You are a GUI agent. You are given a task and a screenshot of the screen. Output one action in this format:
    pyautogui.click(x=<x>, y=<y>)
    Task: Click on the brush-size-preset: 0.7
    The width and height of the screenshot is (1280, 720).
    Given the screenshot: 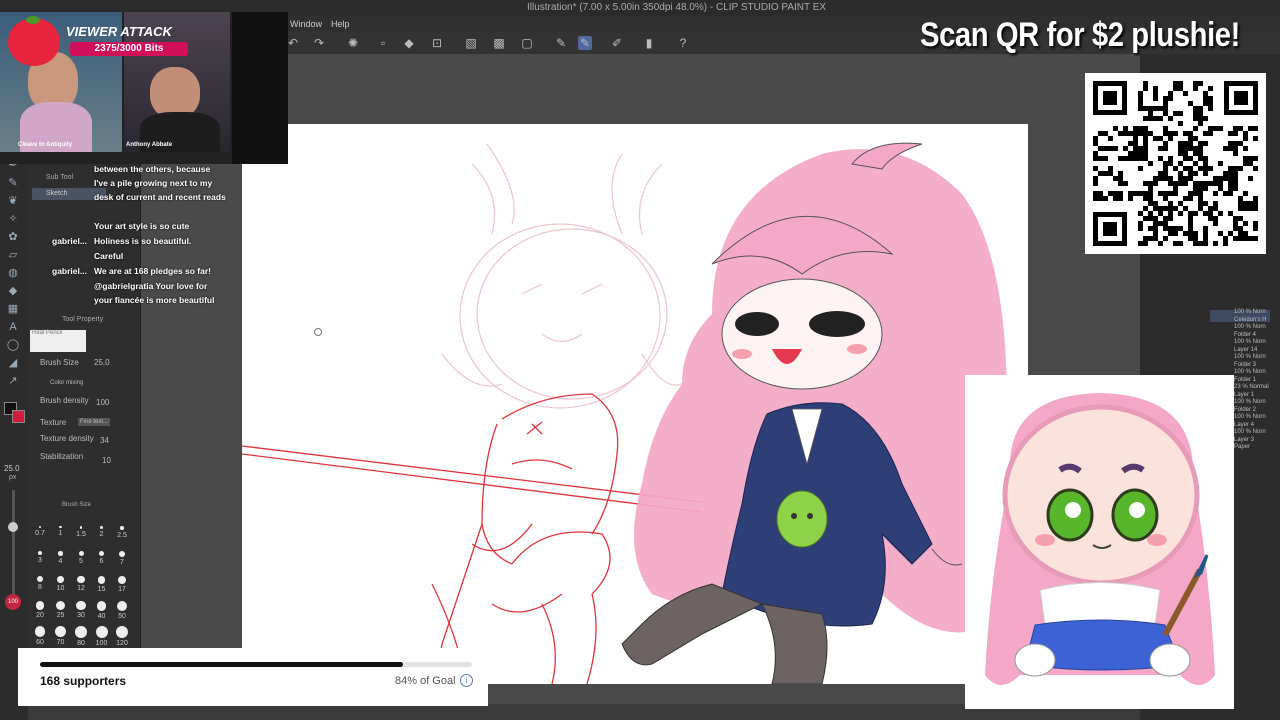 What is the action you would take?
    pyautogui.click(x=40, y=531)
    